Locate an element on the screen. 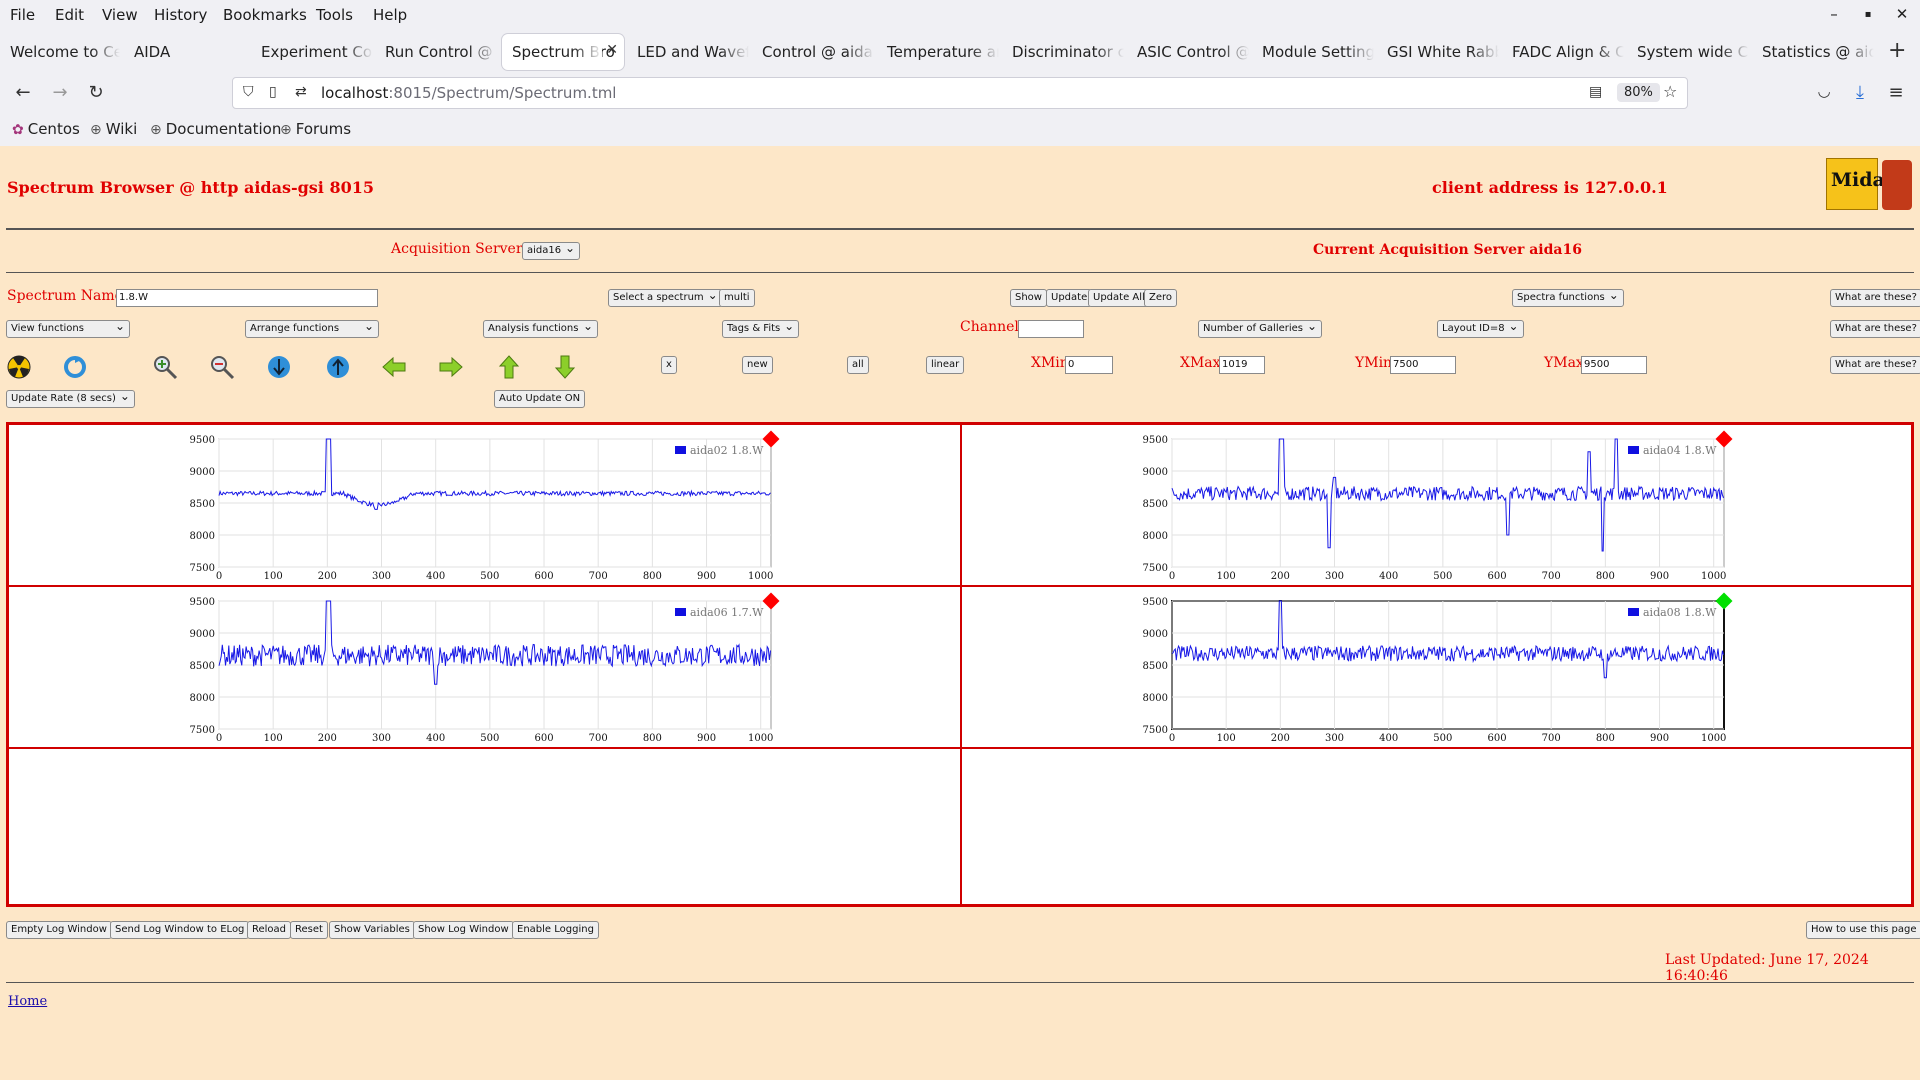 The height and width of the screenshot is (1080, 1920). menu-help: Help is located at coordinates (390, 15).